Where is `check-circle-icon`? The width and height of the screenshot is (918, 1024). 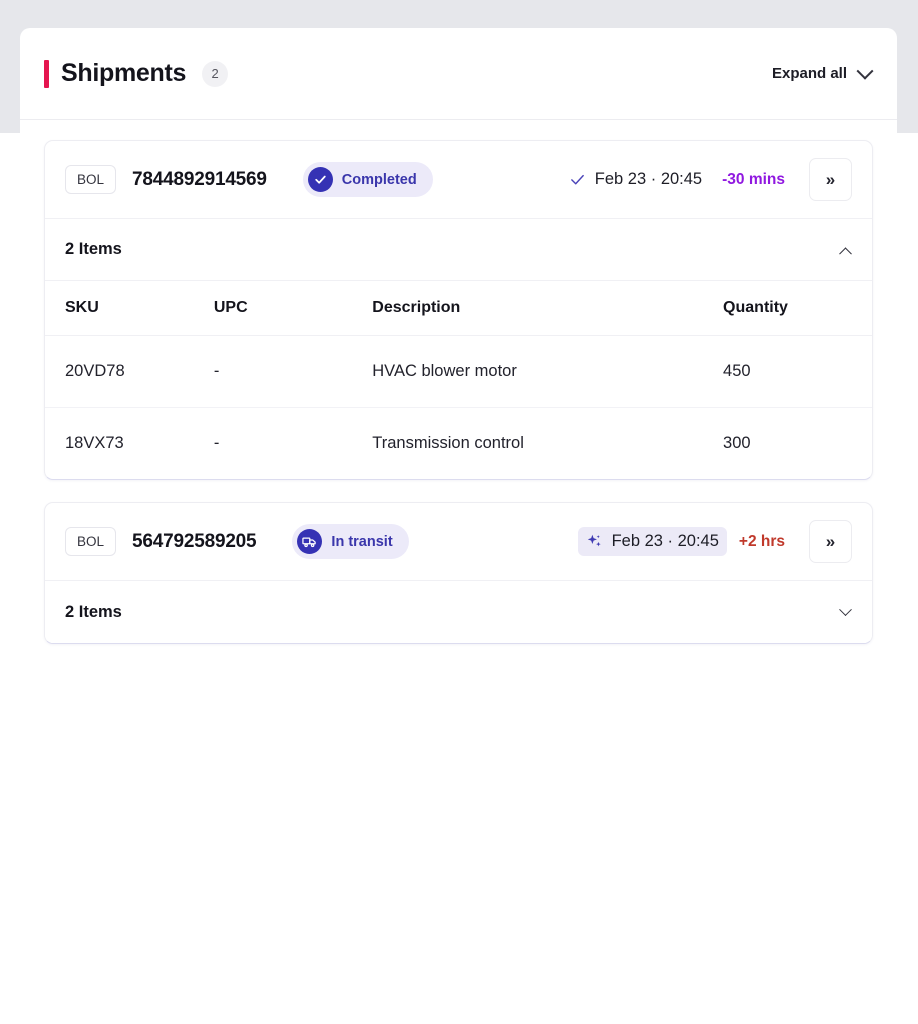
check-circle-icon is located at coordinates (320, 179).